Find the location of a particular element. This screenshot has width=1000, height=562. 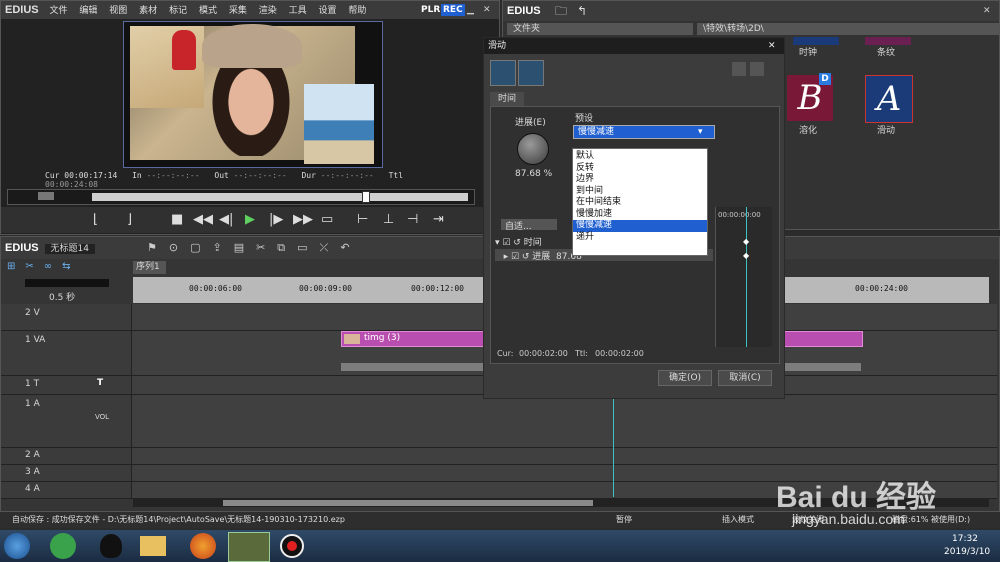

toolbar-icons: ⚑⊙▢⇪▤✂⧉▭⤫↶ is located at coordinates (254, 248).